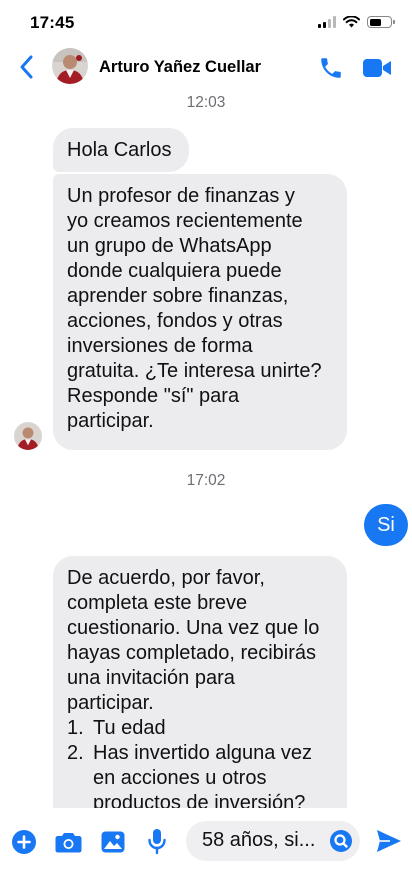  What do you see at coordinates (157, 603) in the screenshot?
I see `message-line: completa este breve` at bounding box center [157, 603].